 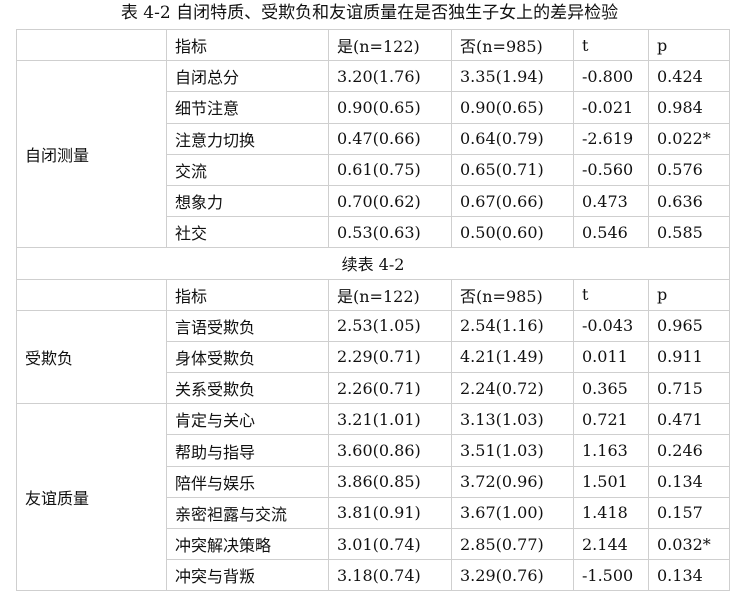 What do you see at coordinates (390, 76) in the screenshot?
I see `row-yes: 3.20(1.76)` at bounding box center [390, 76].